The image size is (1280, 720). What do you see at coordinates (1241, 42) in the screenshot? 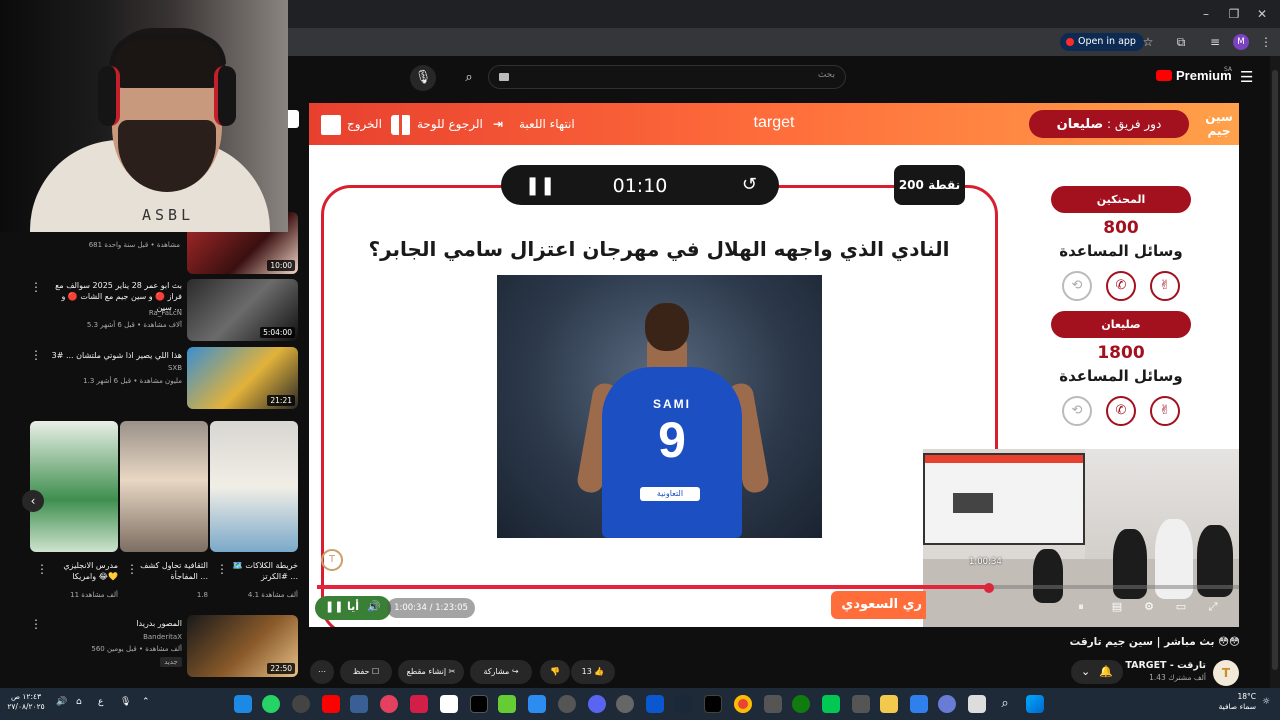
I see `profile-avatar: M` at bounding box center [1241, 42].